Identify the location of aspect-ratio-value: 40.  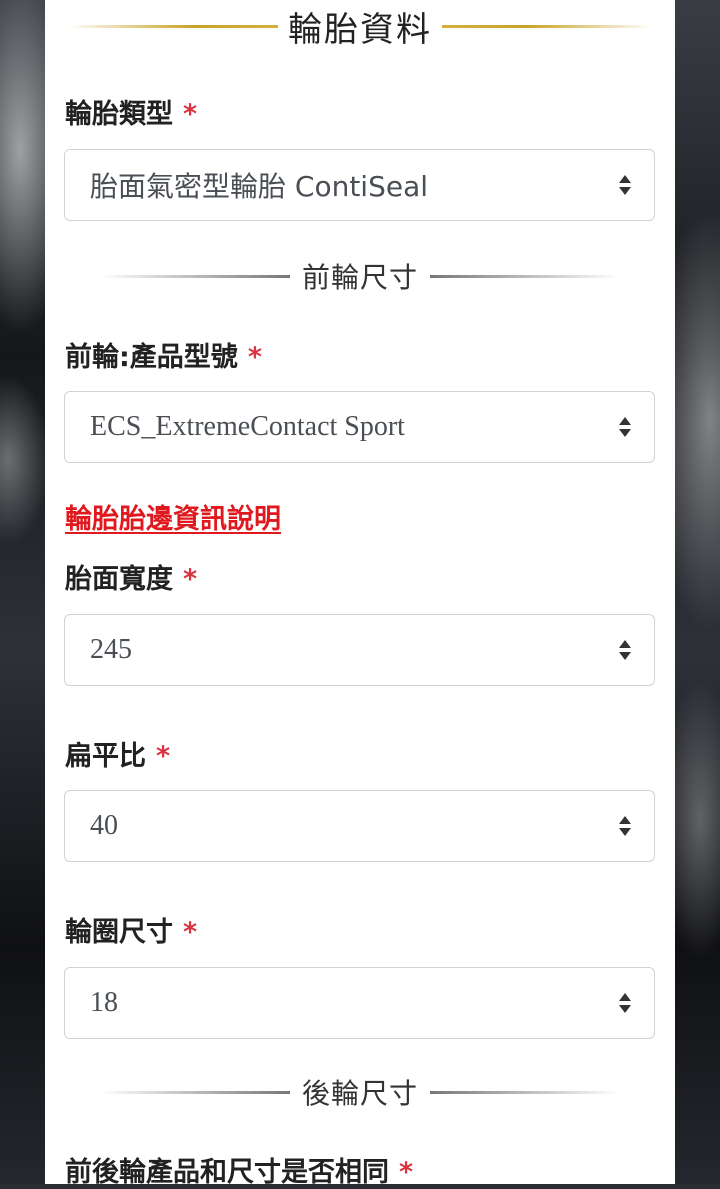
(104, 825).